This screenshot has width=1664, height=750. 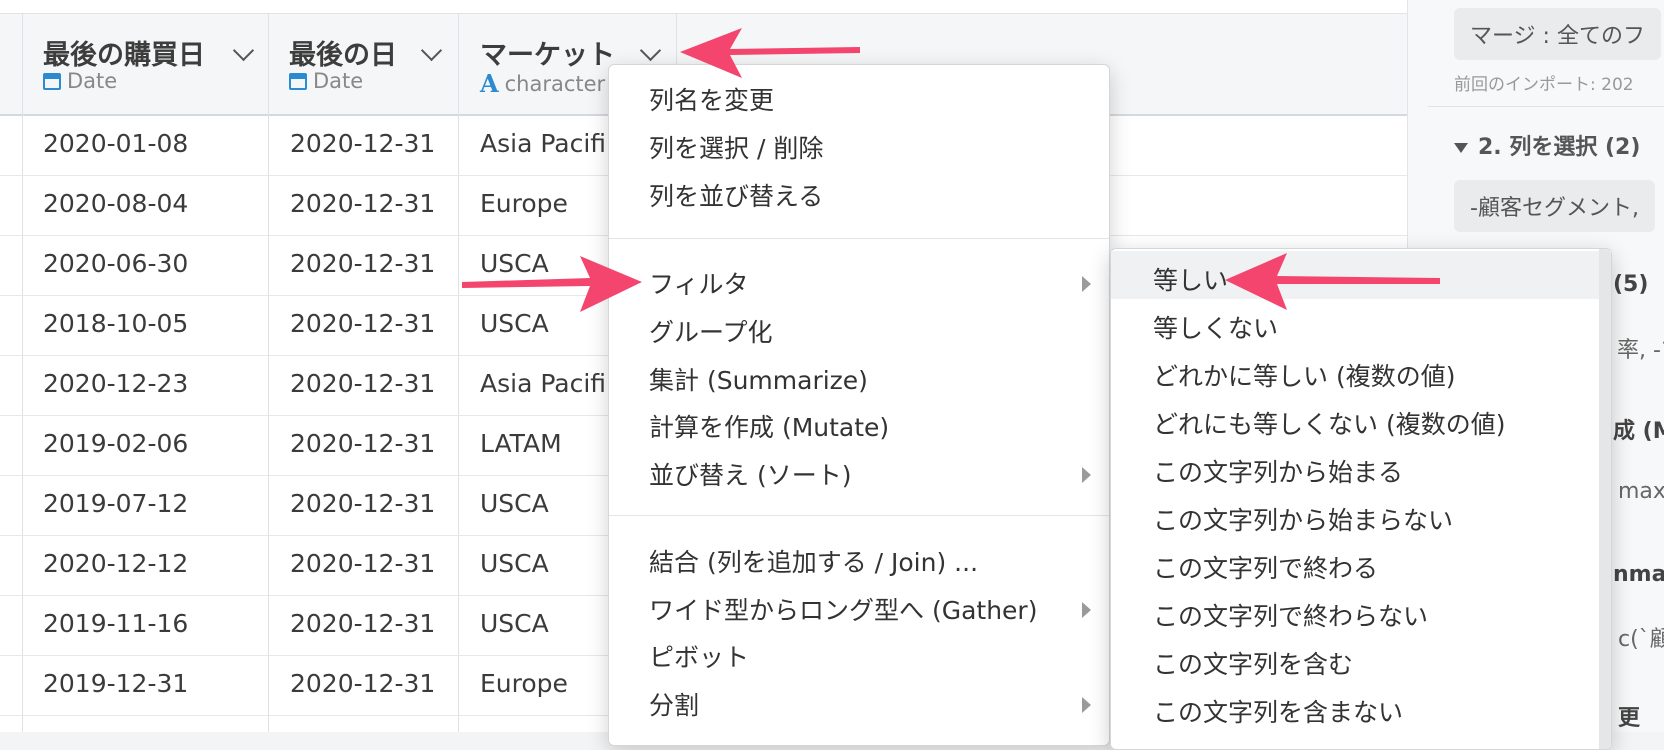 What do you see at coordinates (1190, 279) in the screenshot?
I see `submenu-item-equals: 等しい` at bounding box center [1190, 279].